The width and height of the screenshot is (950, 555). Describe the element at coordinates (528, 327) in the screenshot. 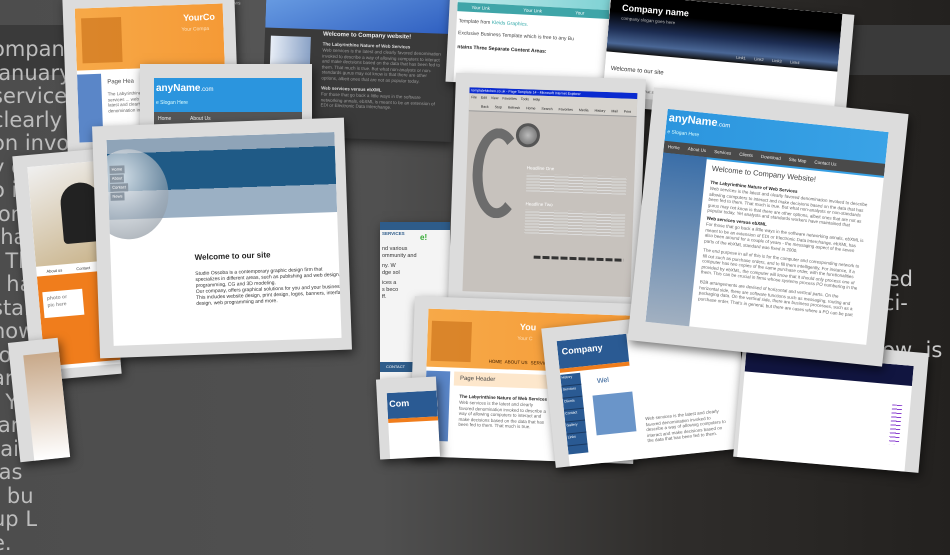

I see `brand: You` at that location.